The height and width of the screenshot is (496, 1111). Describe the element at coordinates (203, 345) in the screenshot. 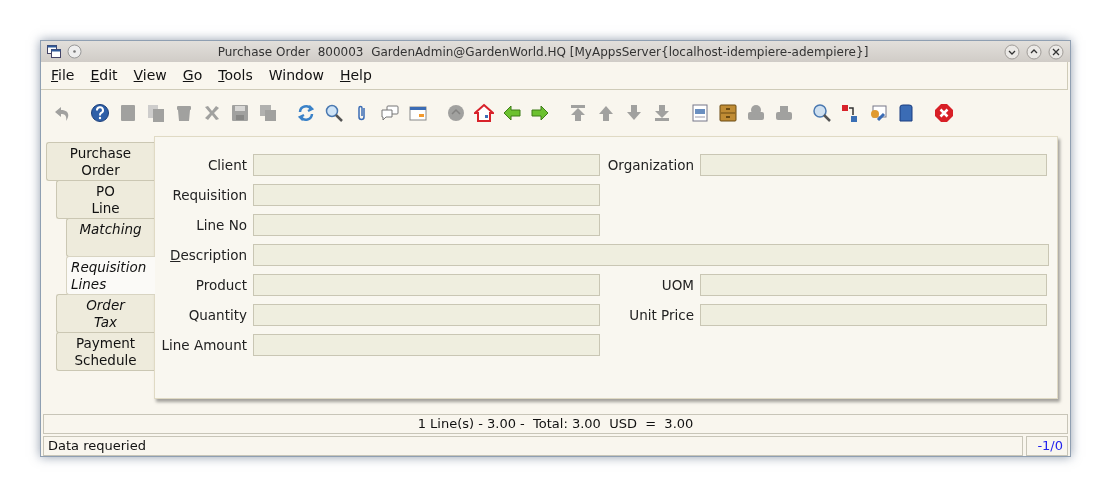

I see `field-label: Line Amount` at that location.